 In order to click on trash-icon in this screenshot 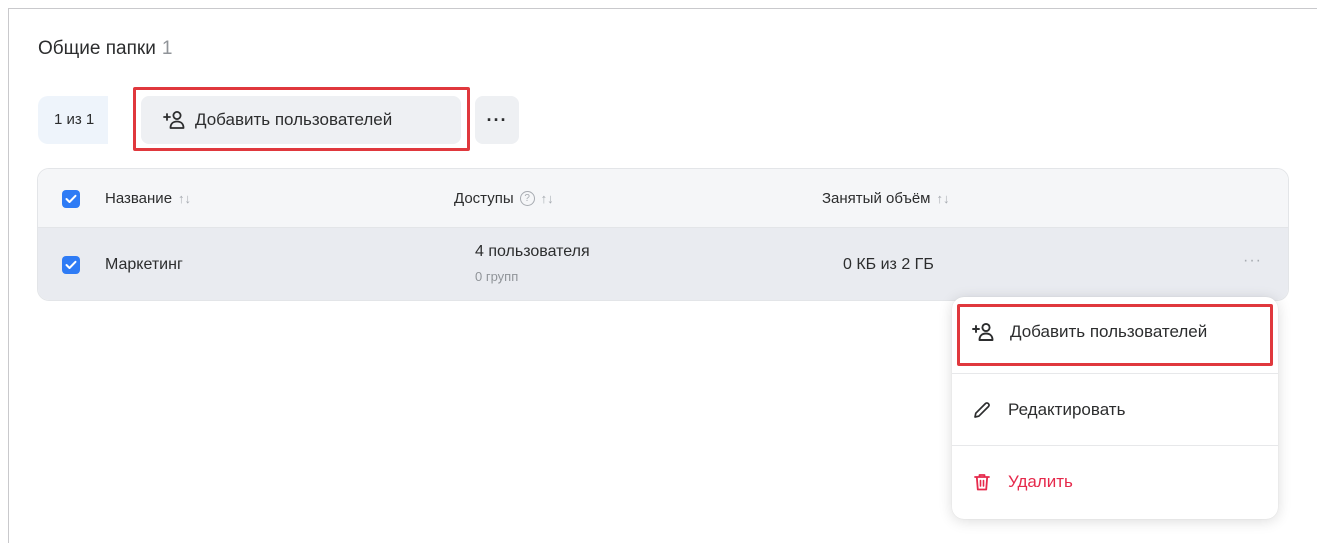, I will do `click(982, 482)`.